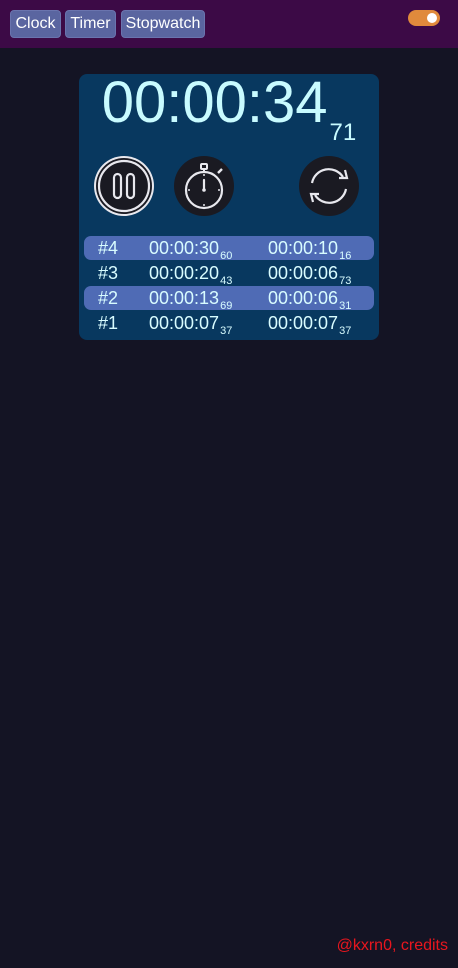  I want to click on lap-number: #1, so click(108, 323).